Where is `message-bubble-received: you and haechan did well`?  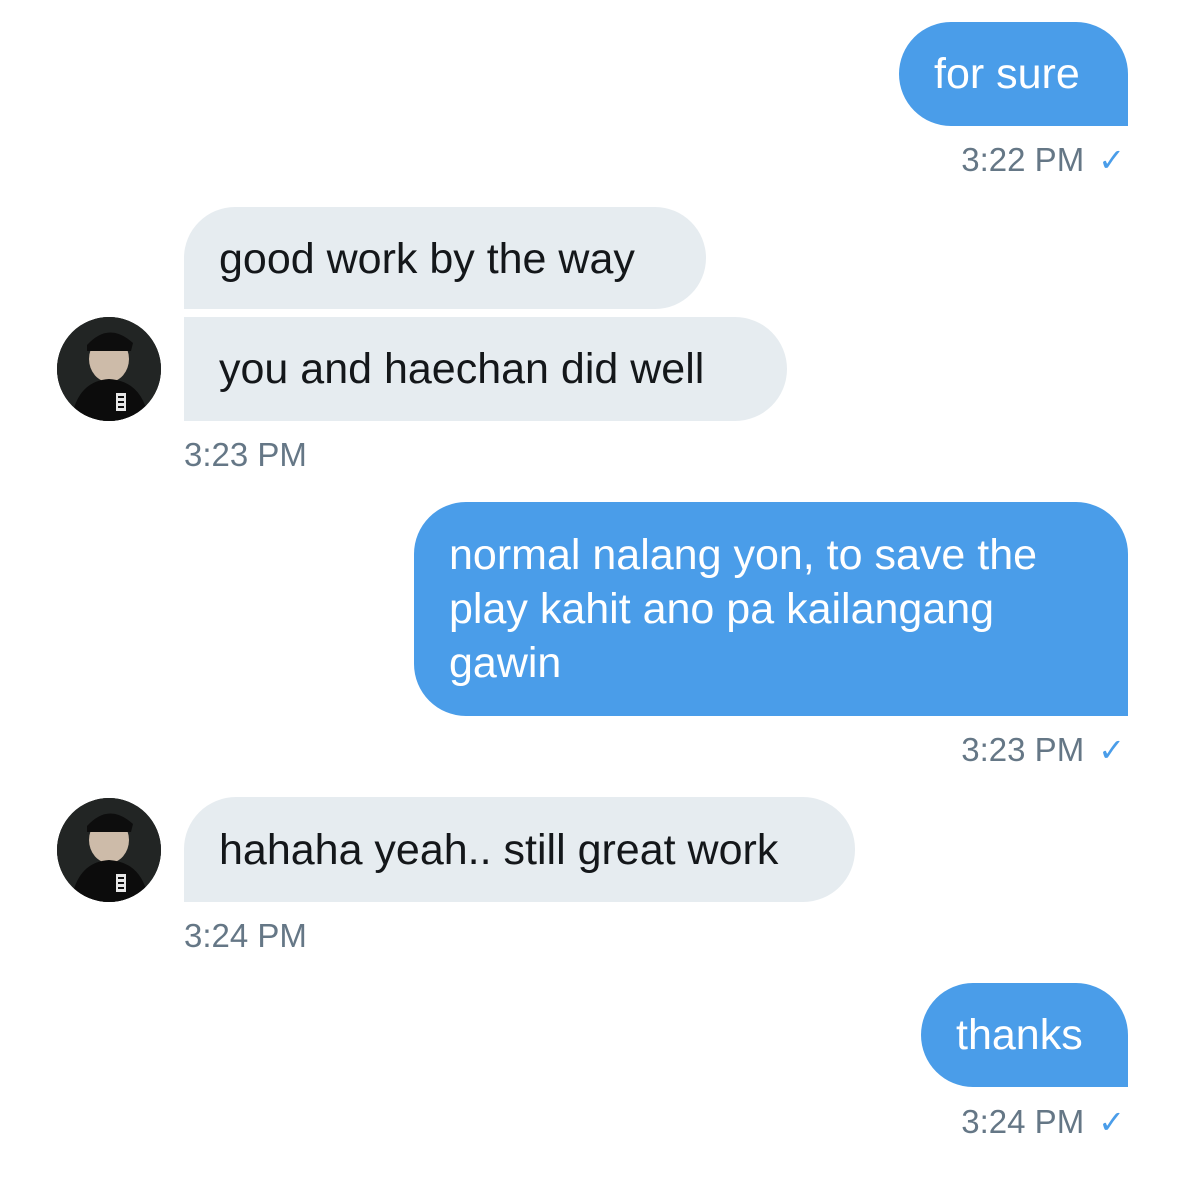
message-bubble-received: you and haechan did well is located at coordinates (485, 369).